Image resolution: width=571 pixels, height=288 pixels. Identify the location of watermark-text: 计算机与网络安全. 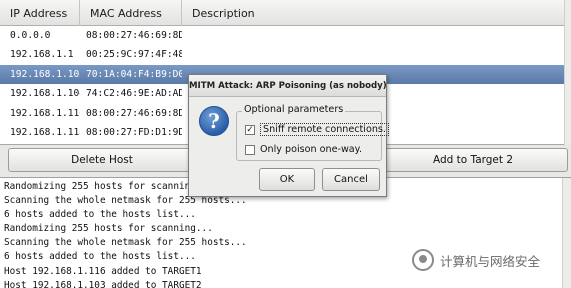
(490, 261).